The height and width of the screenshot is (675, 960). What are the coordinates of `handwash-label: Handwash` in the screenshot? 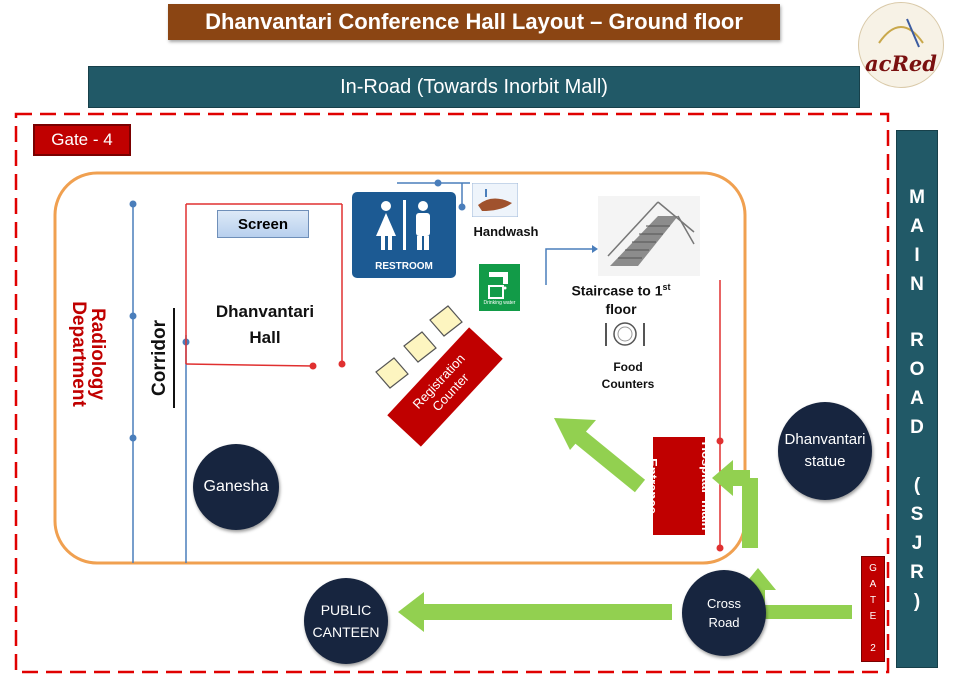 It's located at (506, 231).